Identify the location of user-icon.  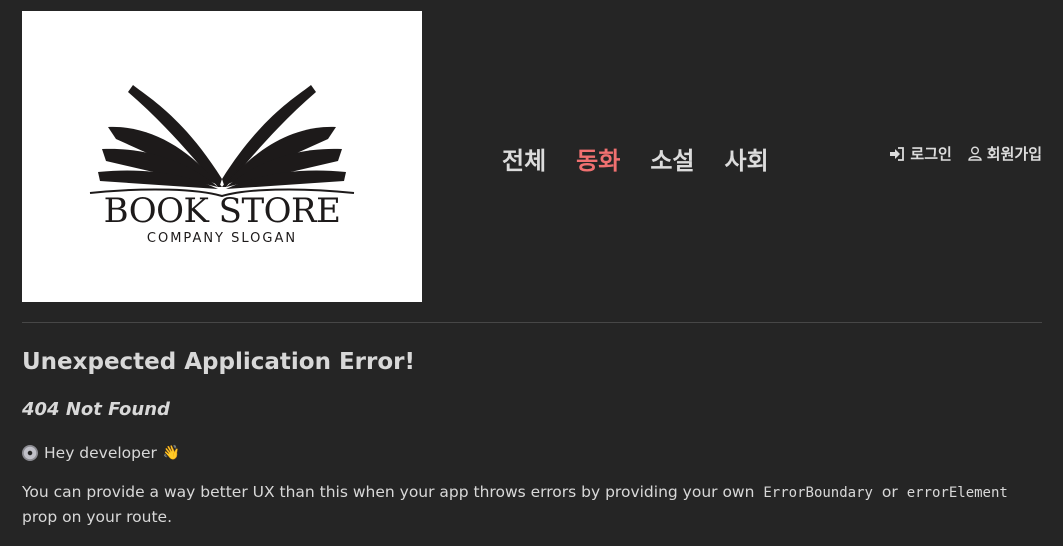
(975, 153).